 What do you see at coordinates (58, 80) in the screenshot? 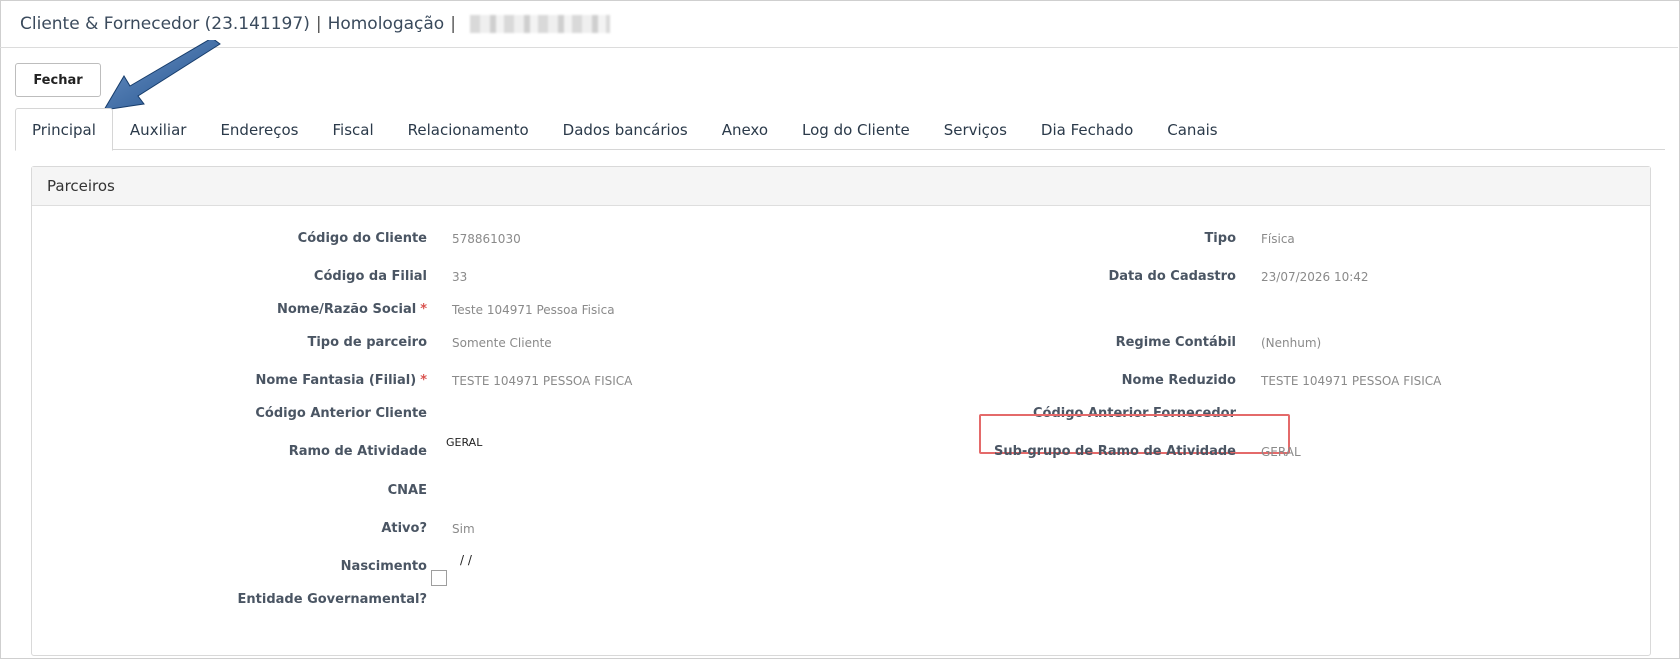
I see `close-button: Fechar` at bounding box center [58, 80].